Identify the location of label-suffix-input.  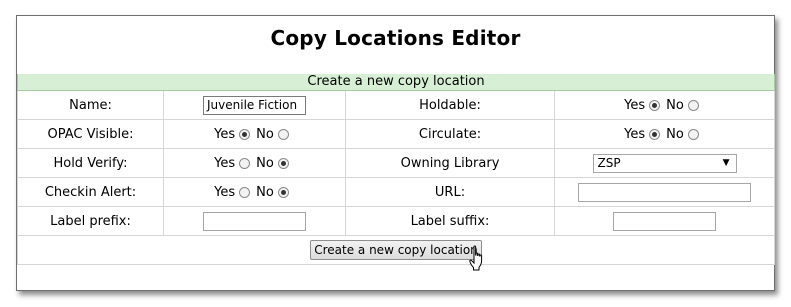
(664, 221).